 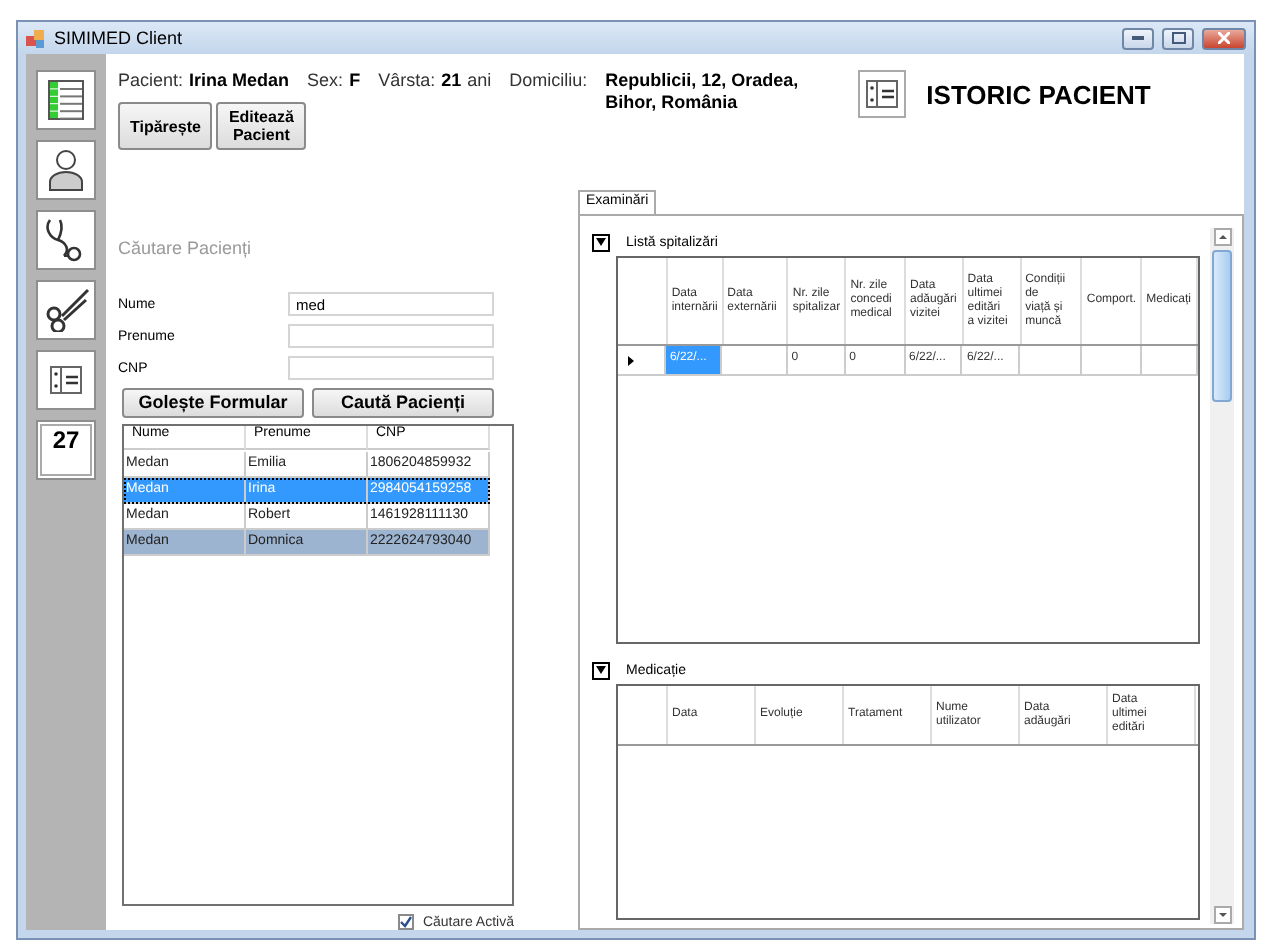 What do you see at coordinates (403, 403) in the screenshot?
I see `search-button: Caută Pacienți` at bounding box center [403, 403].